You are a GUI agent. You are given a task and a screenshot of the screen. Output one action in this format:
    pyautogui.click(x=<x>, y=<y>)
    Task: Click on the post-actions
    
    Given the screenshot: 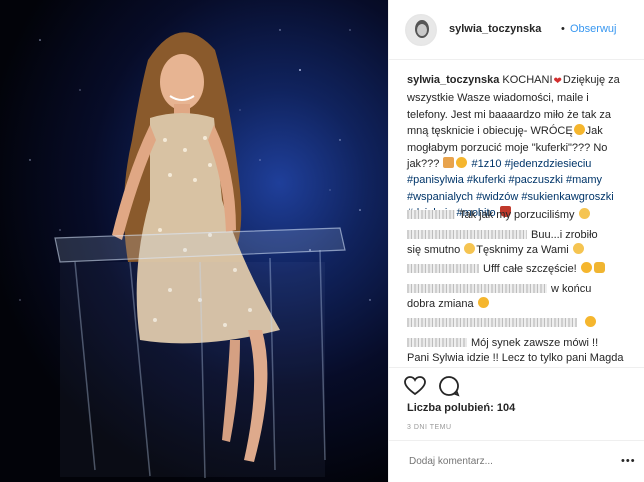 What is the action you would take?
    pyautogui.click(x=516, y=397)
    